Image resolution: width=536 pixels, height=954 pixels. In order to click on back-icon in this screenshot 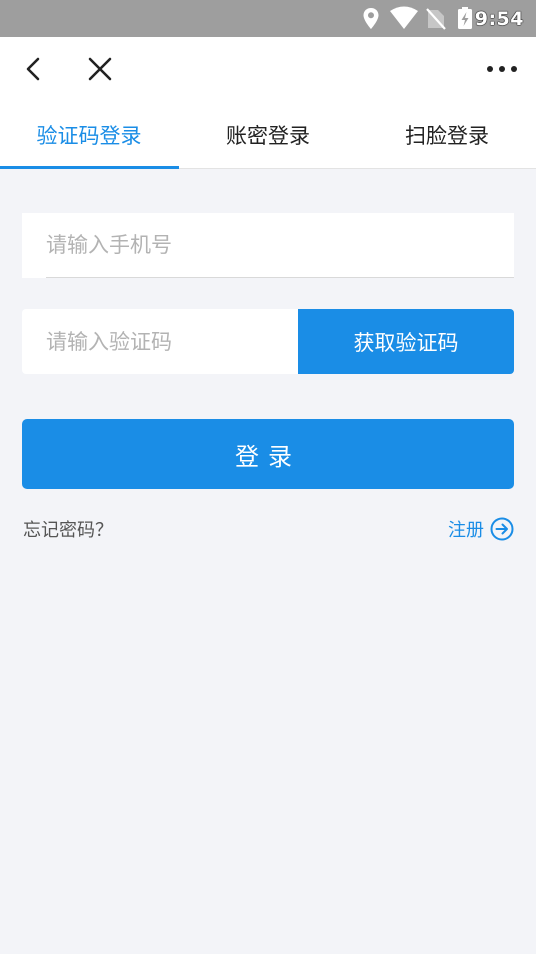, I will do `click(33, 69)`.